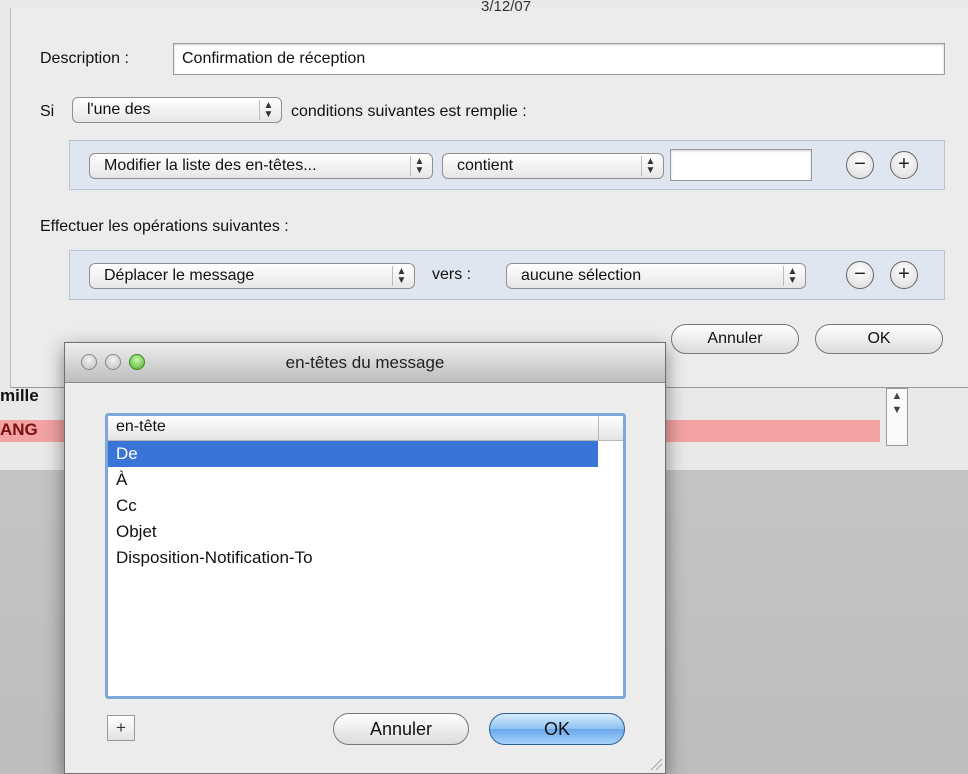 Image resolution: width=968 pixels, height=774 pixels. I want to click on vers-label: vers :, so click(452, 274).